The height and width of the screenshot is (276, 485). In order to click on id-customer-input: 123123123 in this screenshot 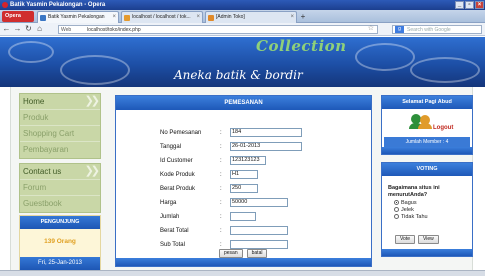, I will do `click(248, 160)`.